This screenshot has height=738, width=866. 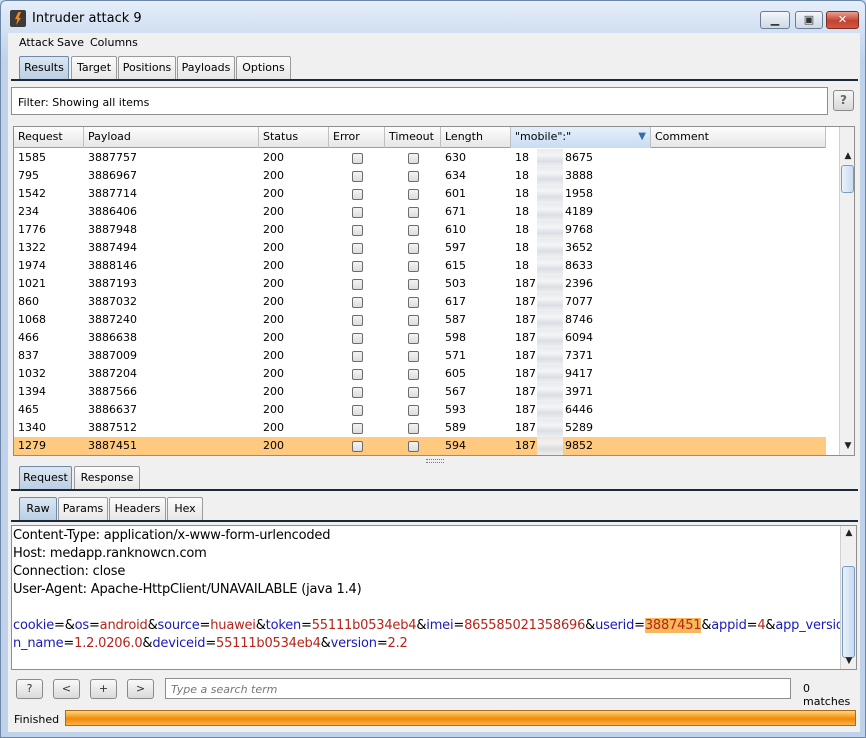 What do you see at coordinates (420, 302) in the screenshot?
I see `table-row: 860 3887032 200 617 187 7077` at bounding box center [420, 302].